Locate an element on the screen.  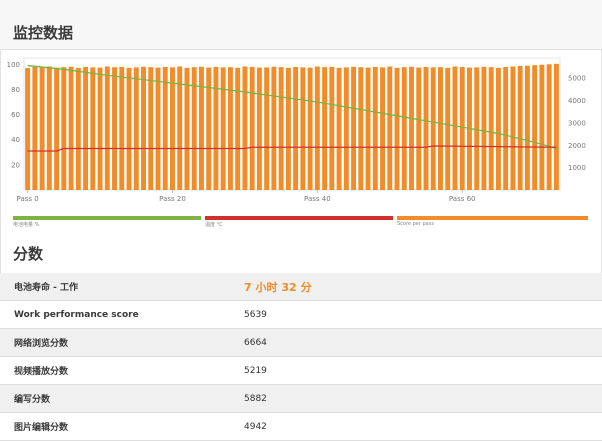
score-label: Work performance score is located at coordinates (122, 314).